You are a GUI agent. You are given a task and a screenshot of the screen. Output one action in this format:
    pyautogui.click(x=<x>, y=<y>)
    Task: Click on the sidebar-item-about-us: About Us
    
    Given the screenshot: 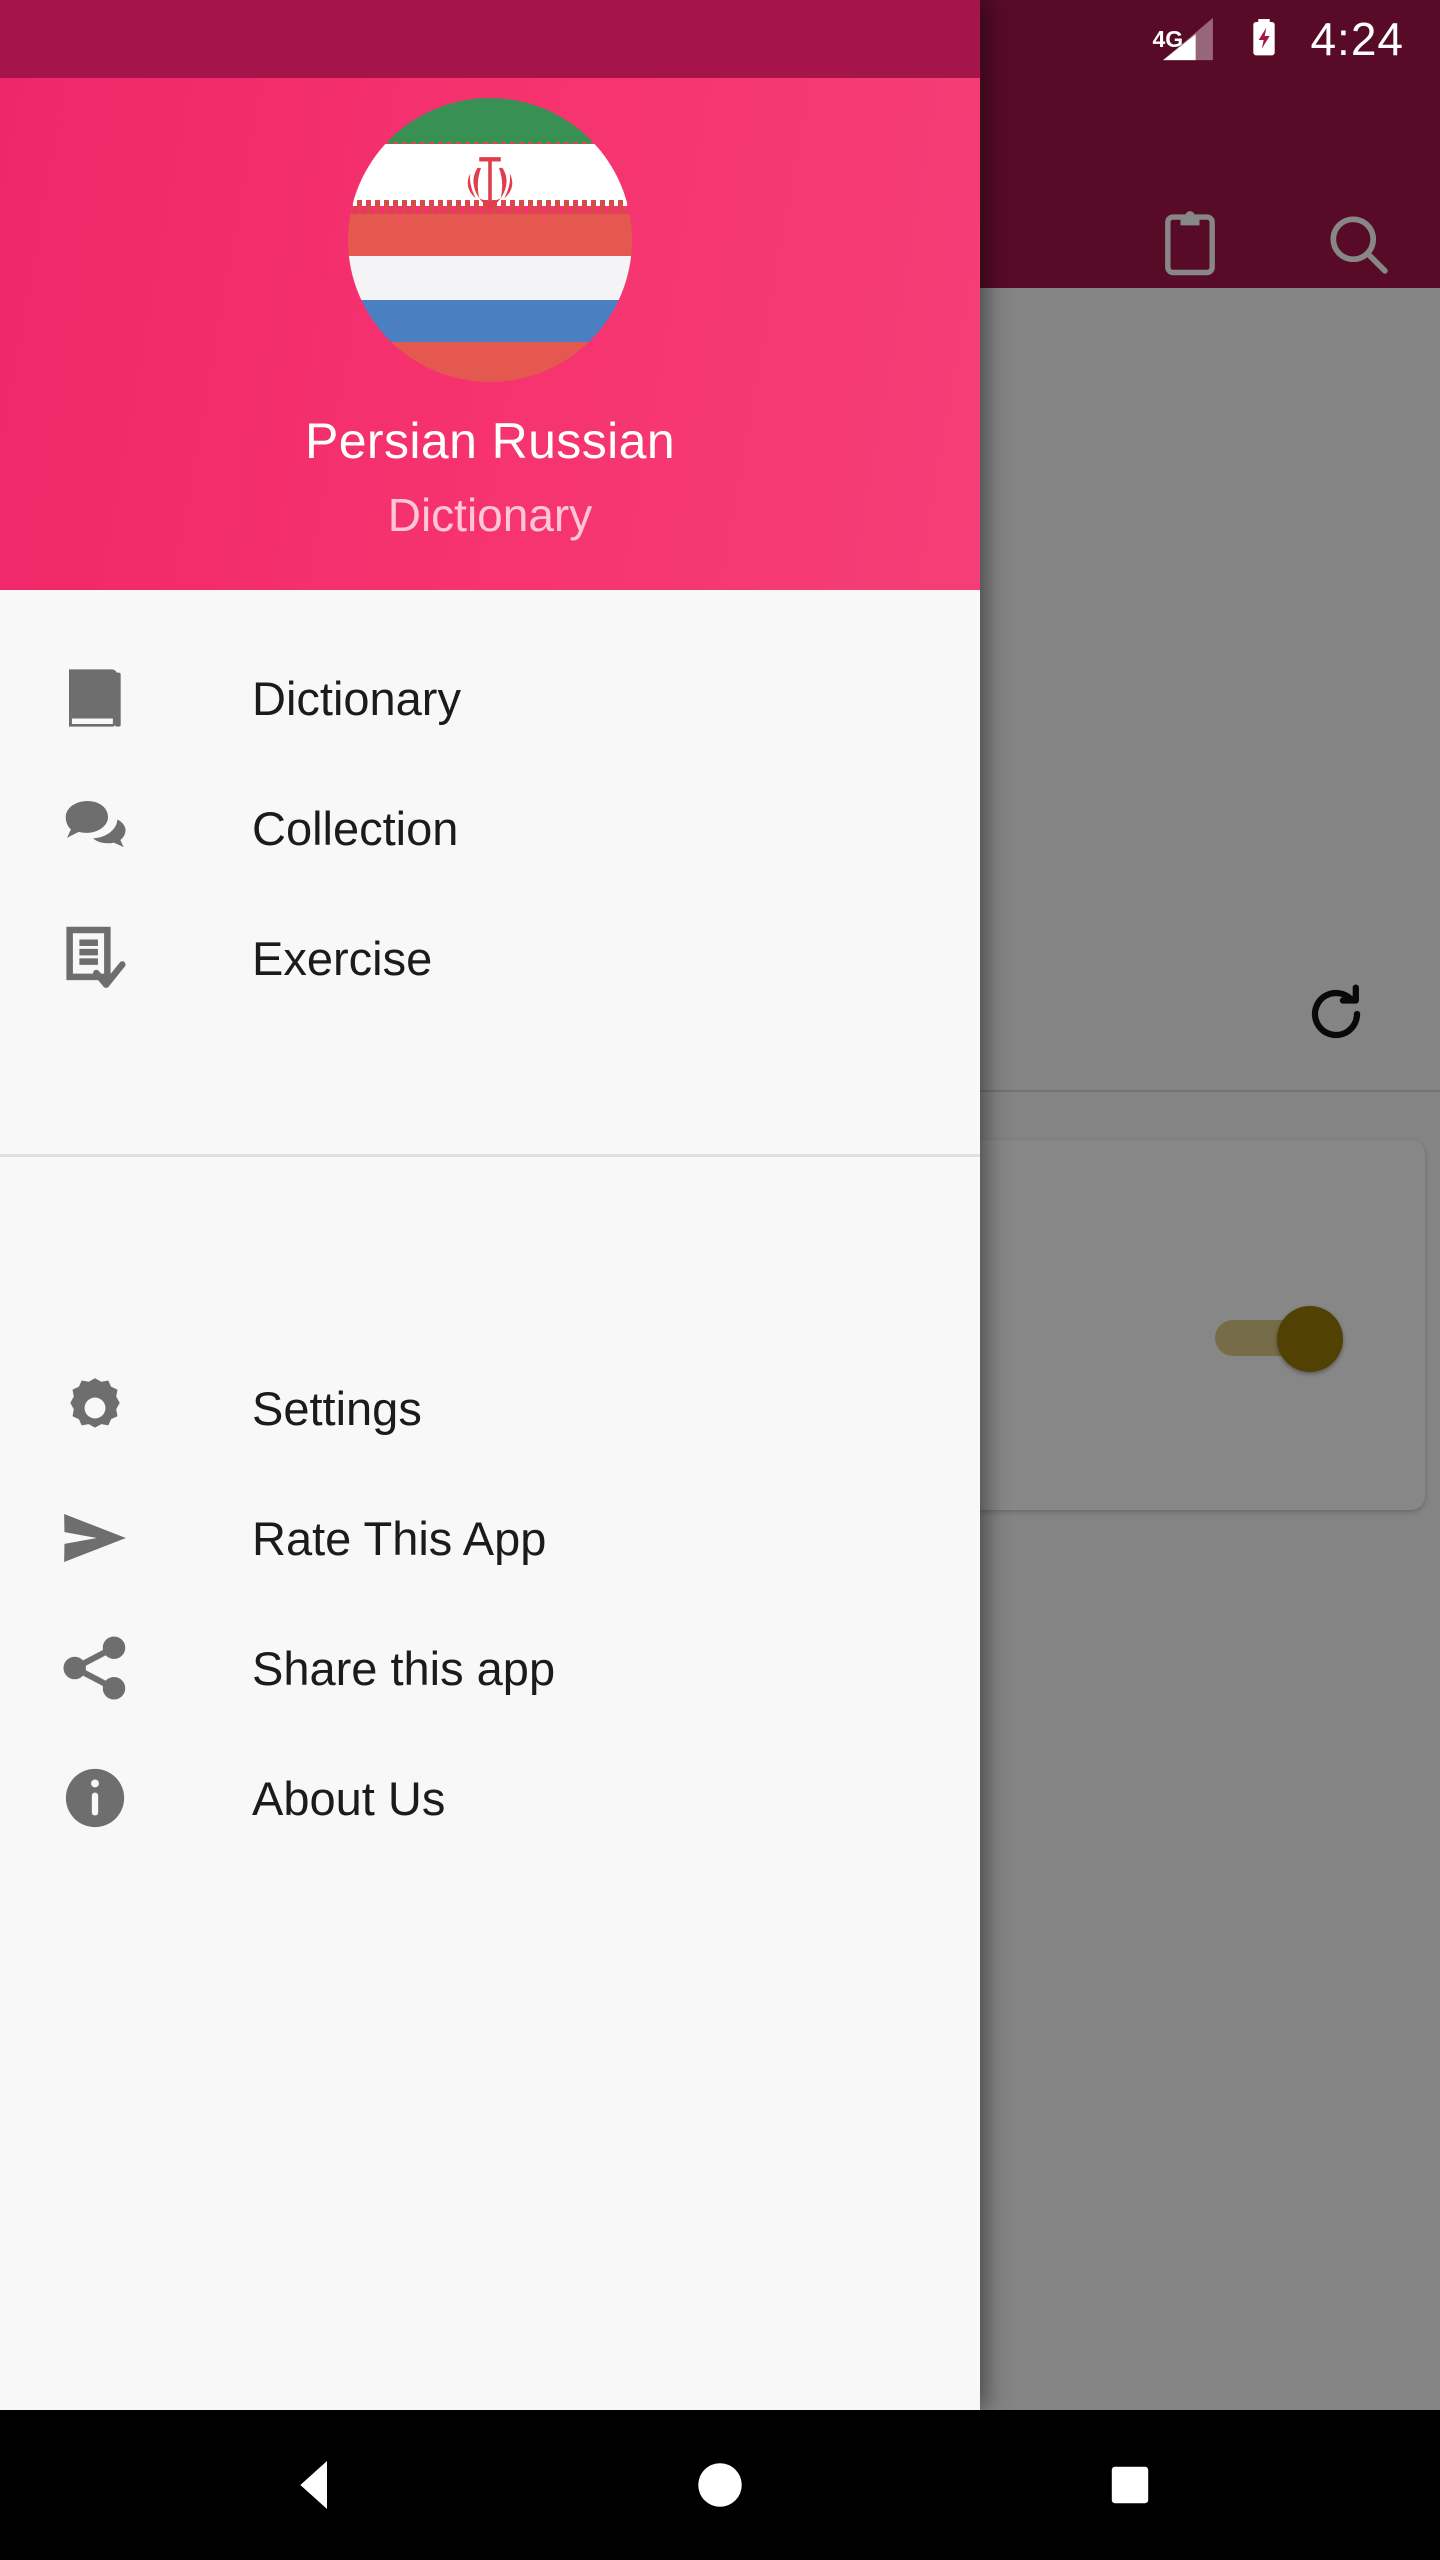 What is the action you would take?
    pyautogui.click(x=490, y=1798)
    